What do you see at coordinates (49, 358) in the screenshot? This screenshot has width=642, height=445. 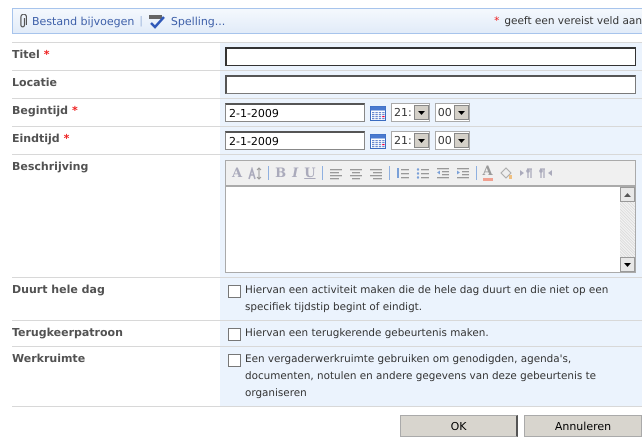 I see `field-label: Werkruimte` at bounding box center [49, 358].